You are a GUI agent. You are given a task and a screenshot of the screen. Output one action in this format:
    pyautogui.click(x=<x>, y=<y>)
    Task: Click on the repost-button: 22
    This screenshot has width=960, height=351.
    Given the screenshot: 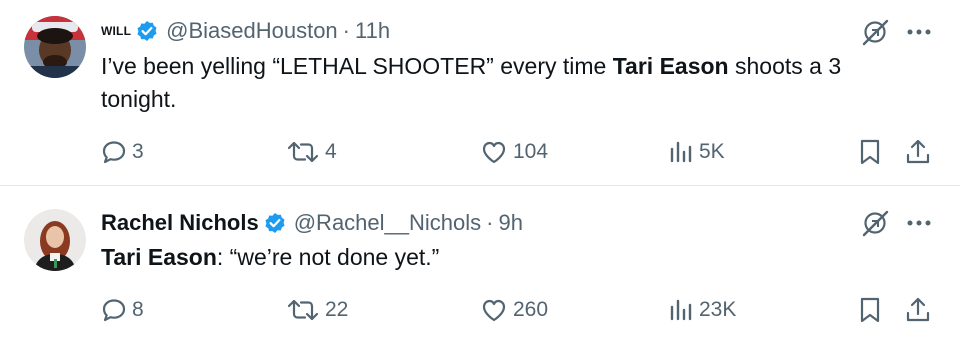 What is the action you would take?
    pyautogui.click(x=317, y=310)
    